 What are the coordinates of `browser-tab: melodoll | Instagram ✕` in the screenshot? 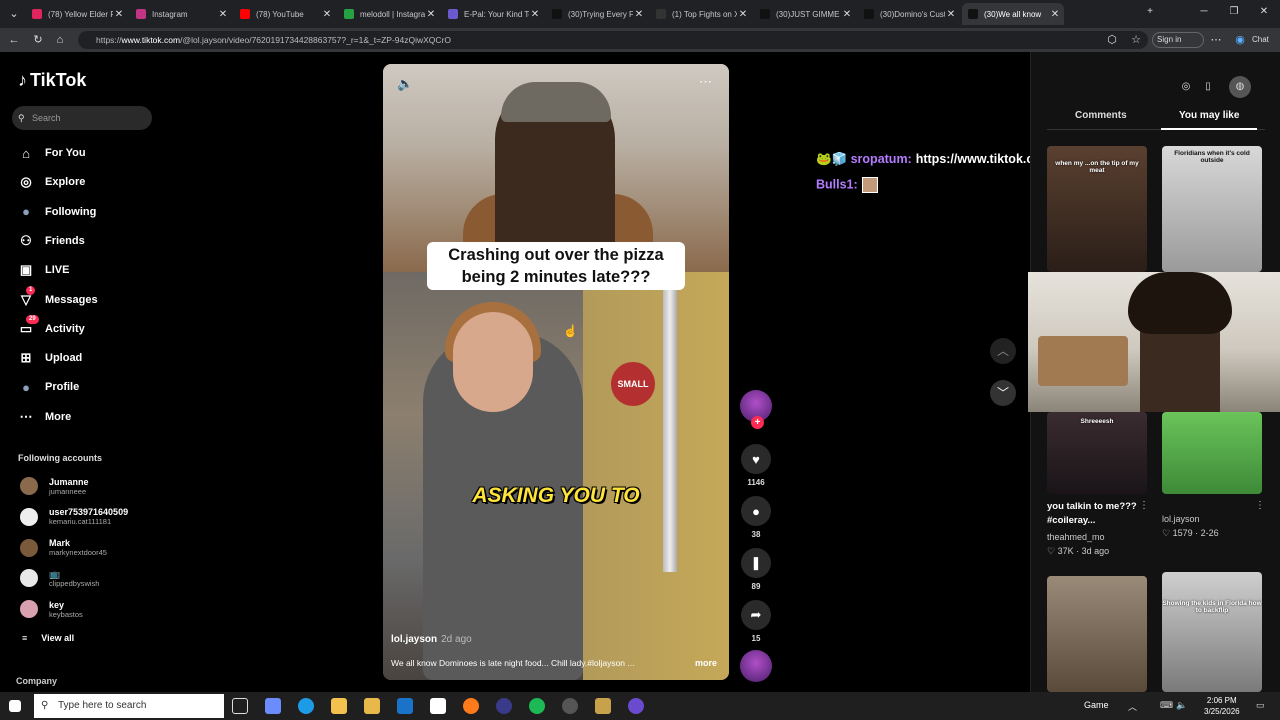 It's located at (389, 14).